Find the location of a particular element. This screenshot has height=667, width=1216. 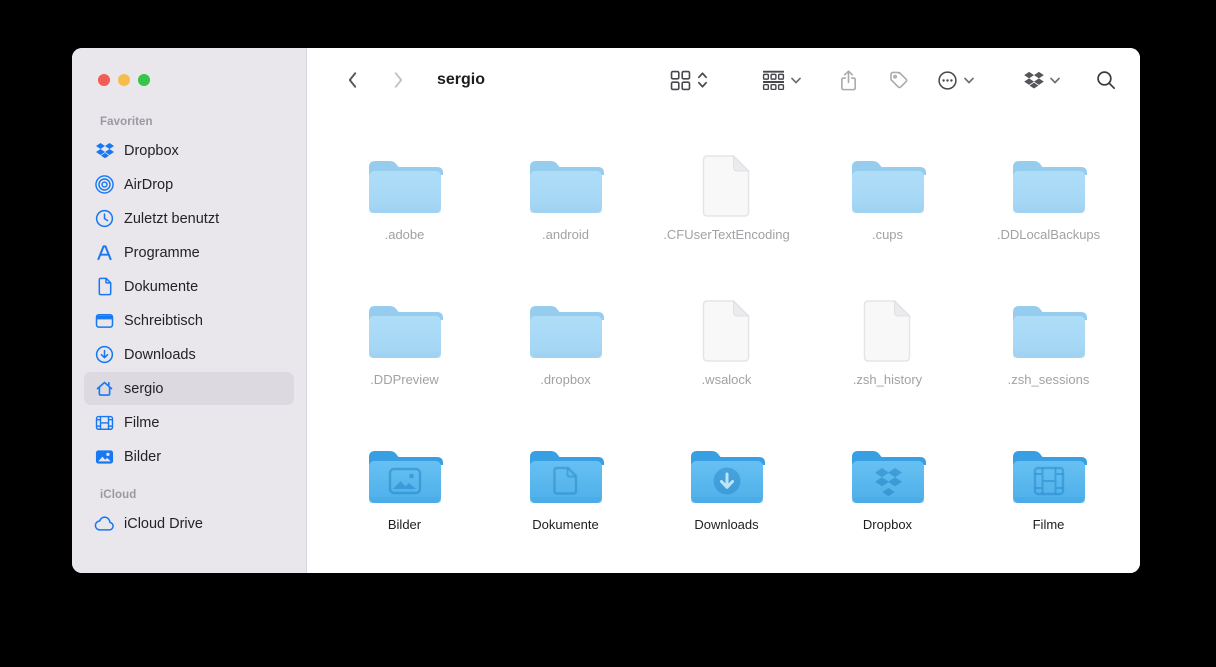

group-by-icon is located at coordinates (773, 80).